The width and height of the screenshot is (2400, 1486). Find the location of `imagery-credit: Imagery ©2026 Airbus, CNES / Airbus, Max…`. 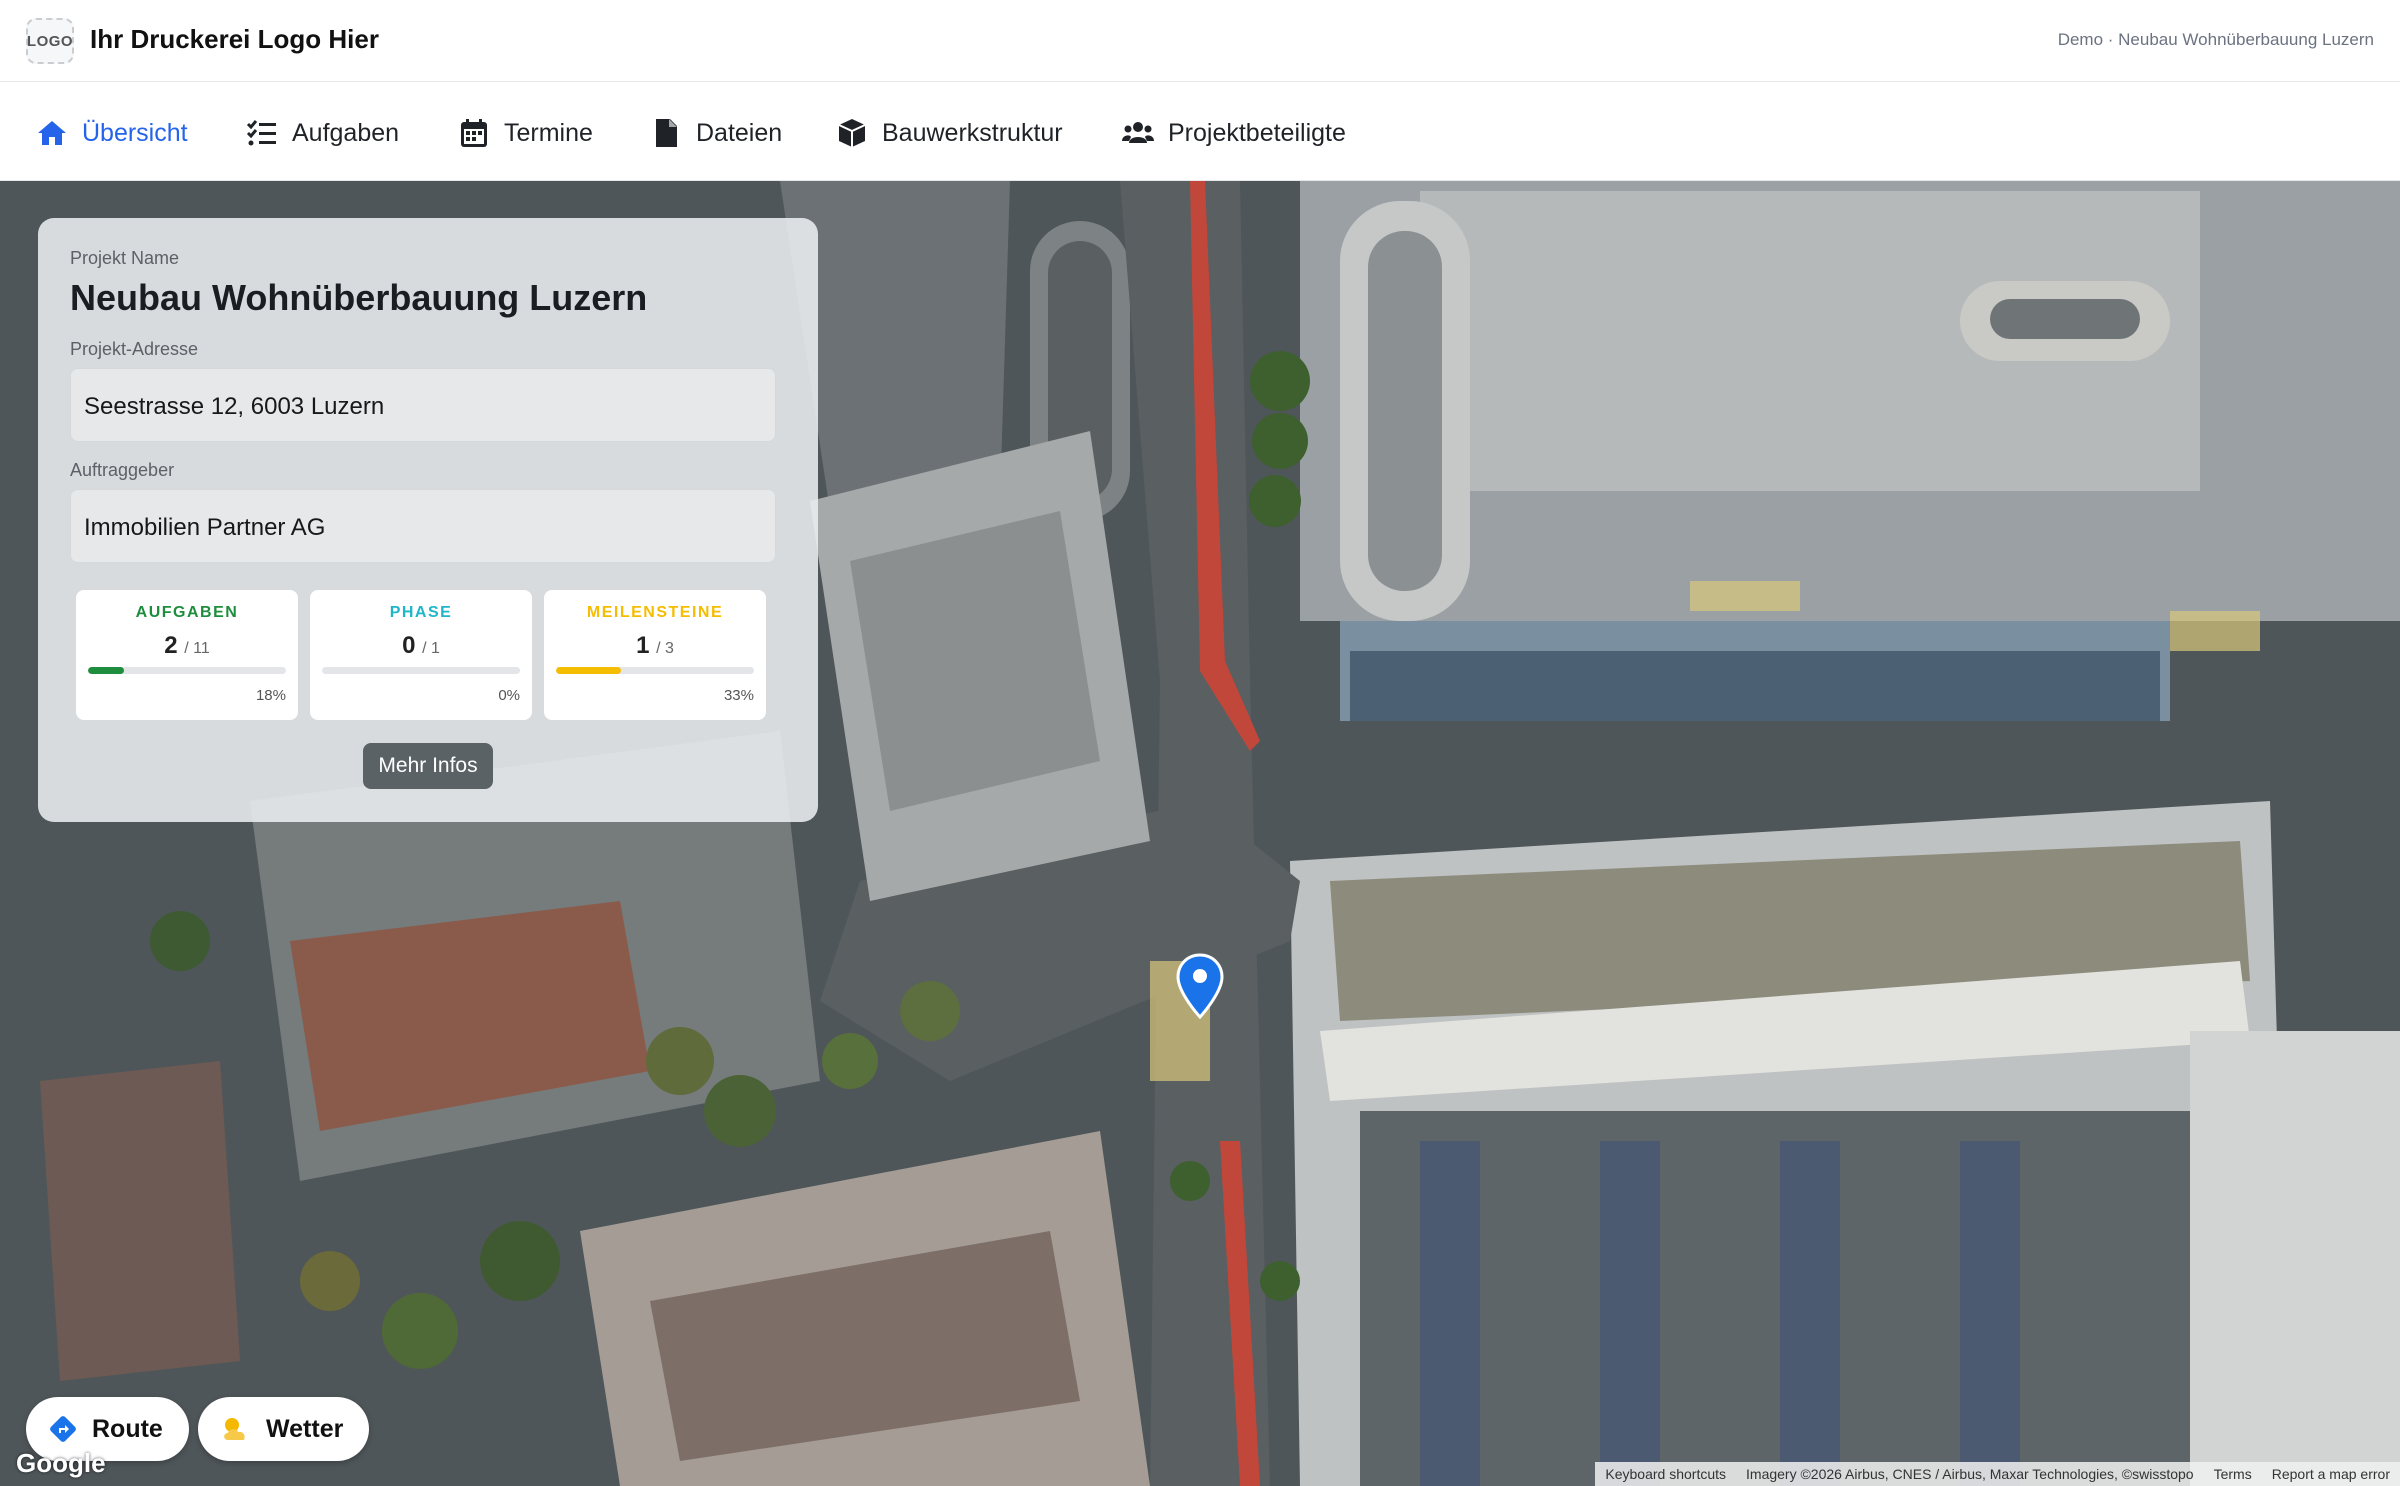

imagery-credit: Imagery ©2026 Airbus, CNES / Airbus, Max… is located at coordinates (1970, 1474).